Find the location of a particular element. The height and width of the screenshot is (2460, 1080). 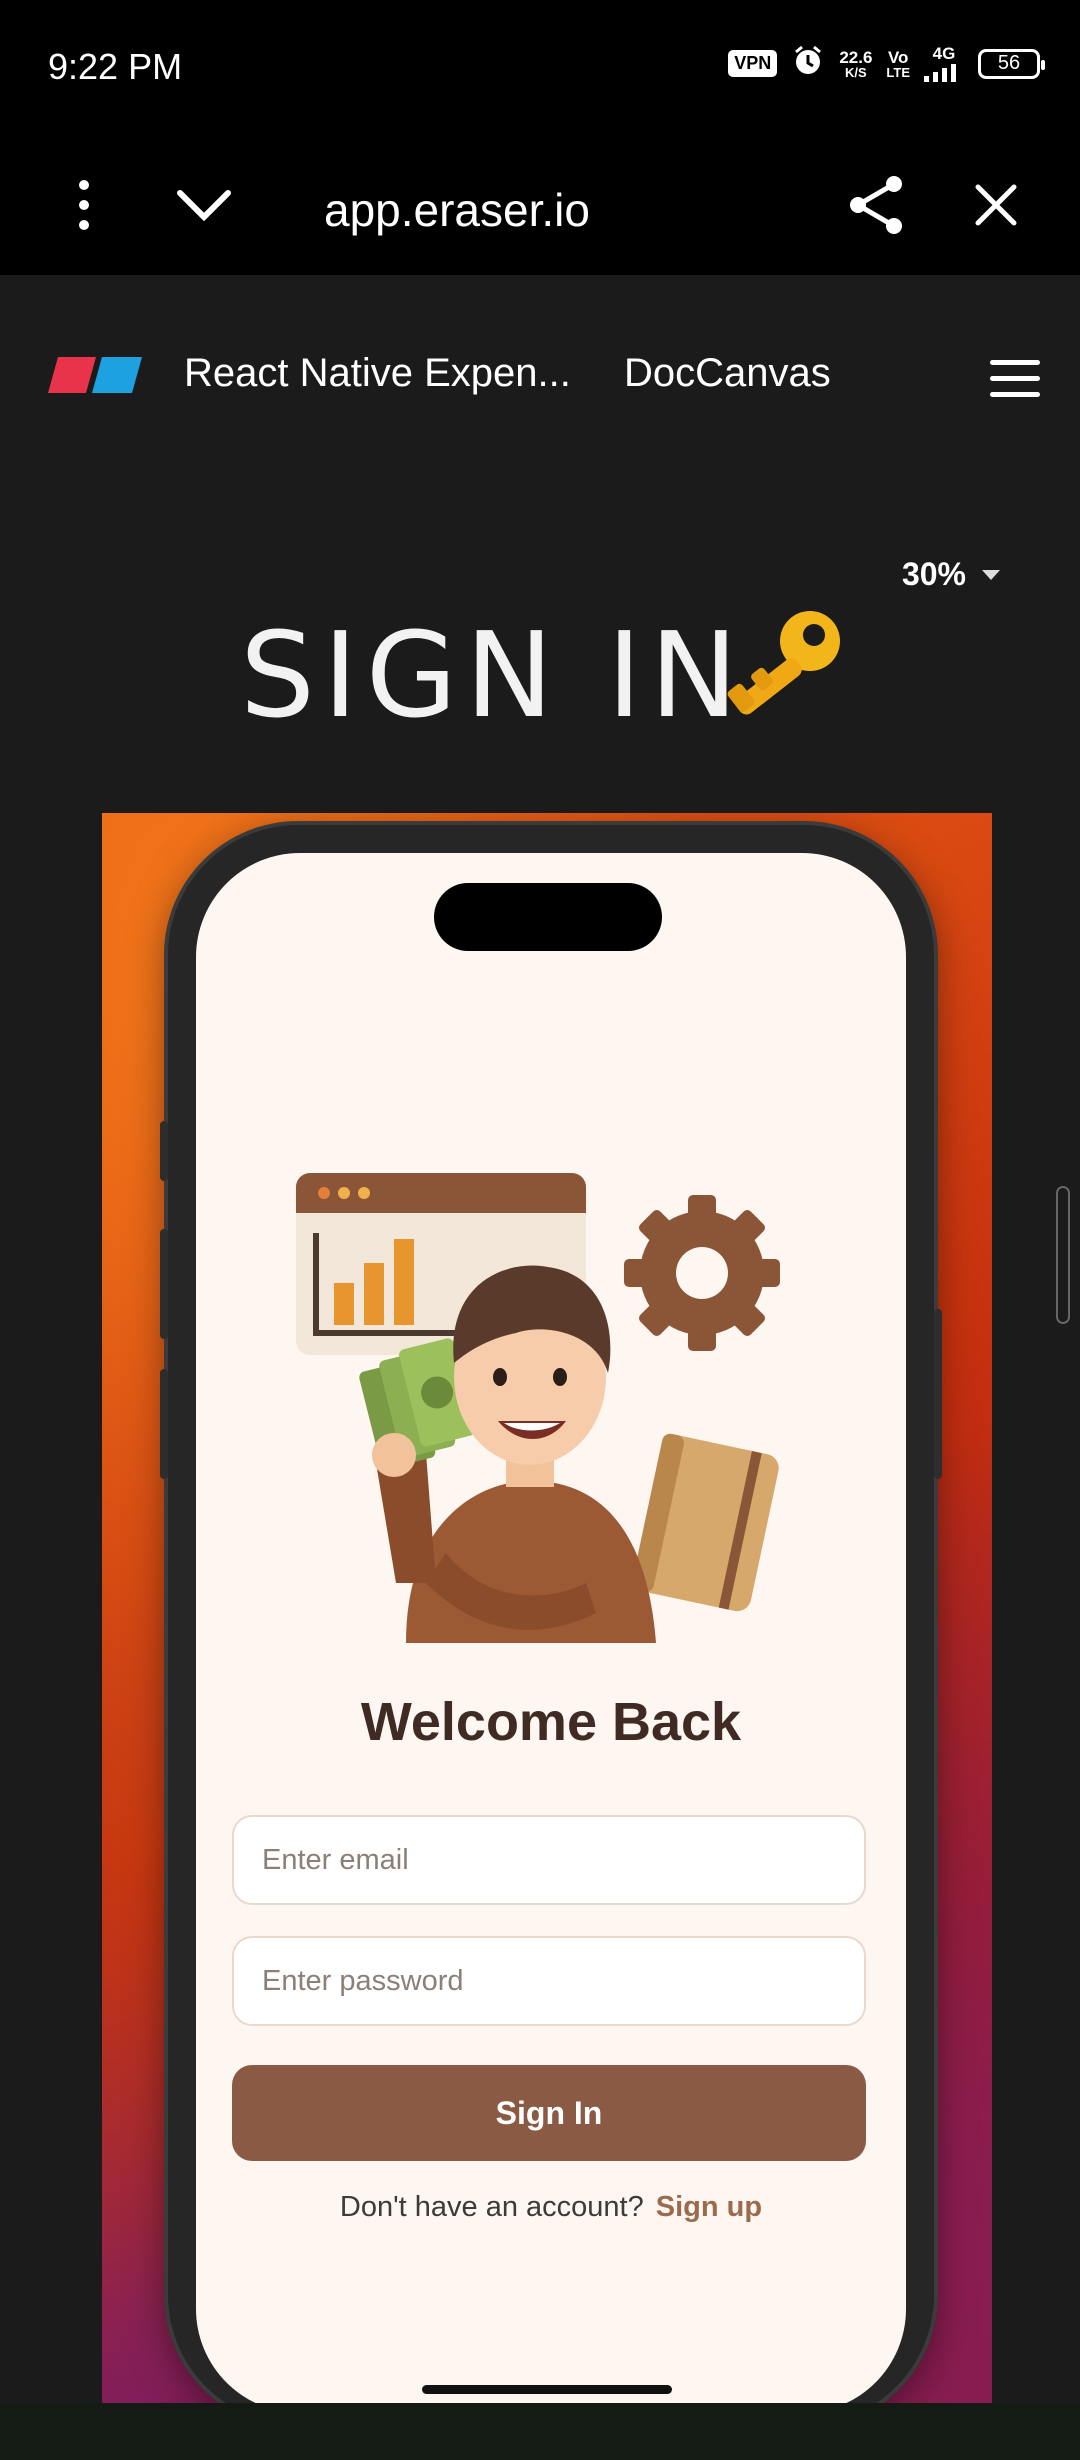

doc-title: DocCanvas is located at coordinates (727, 373).